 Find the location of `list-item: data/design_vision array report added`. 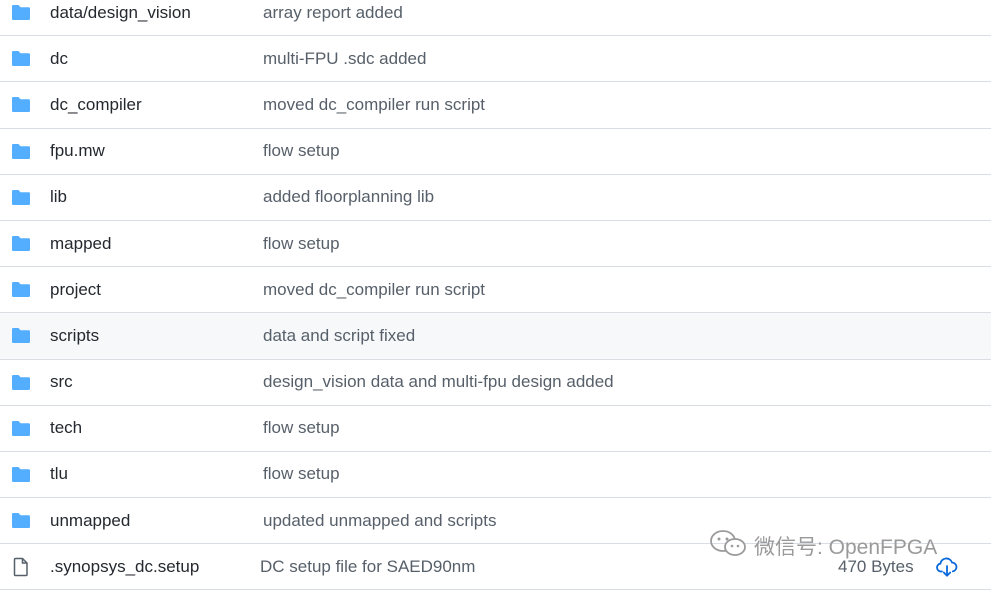

list-item: data/design_vision array report added is located at coordinates (495, 18).